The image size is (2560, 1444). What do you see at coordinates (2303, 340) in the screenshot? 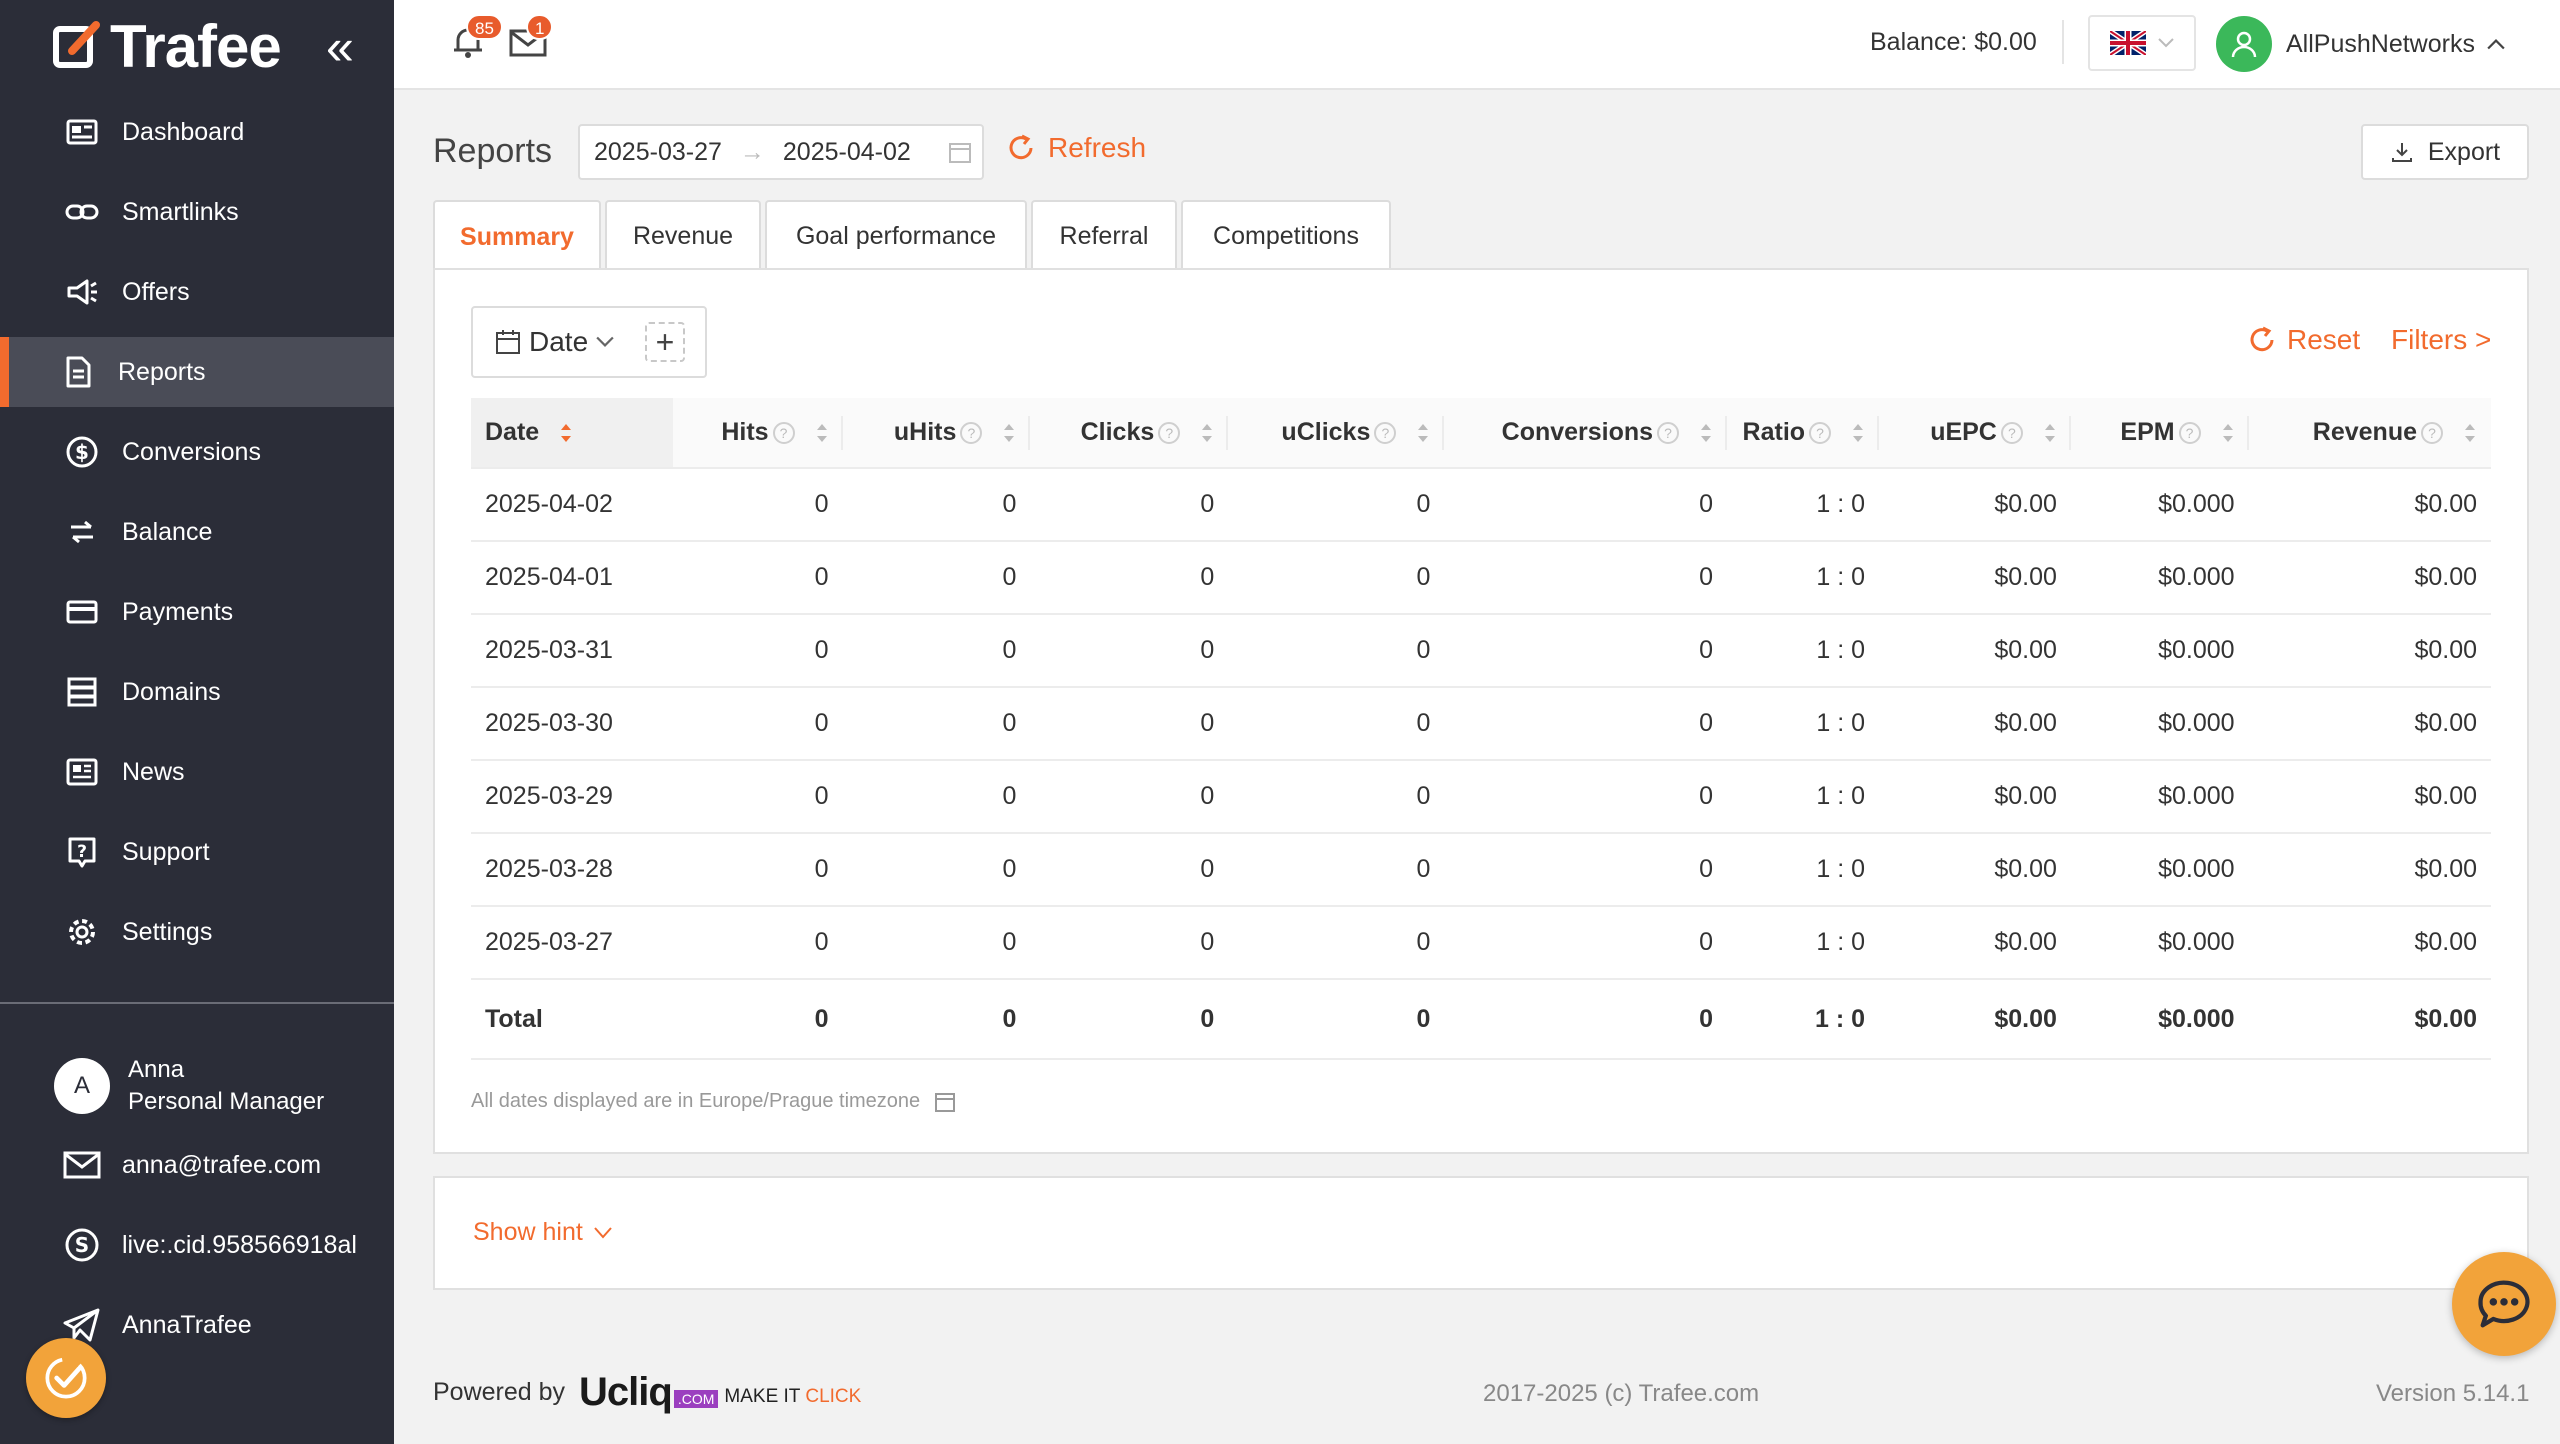
I see `reset-button: Reset` at bounding box center [2303, 340].